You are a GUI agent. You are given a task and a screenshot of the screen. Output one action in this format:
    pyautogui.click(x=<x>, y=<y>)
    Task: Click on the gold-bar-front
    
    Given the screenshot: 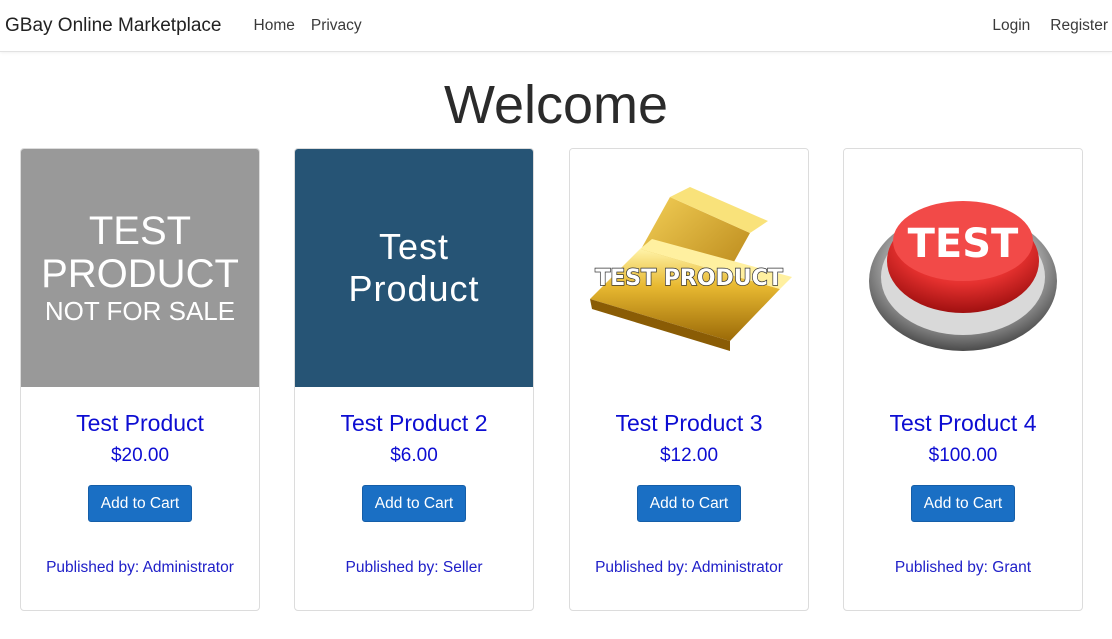 What is the action you would take?
    pyautogui.click(x=685, y=295)
    